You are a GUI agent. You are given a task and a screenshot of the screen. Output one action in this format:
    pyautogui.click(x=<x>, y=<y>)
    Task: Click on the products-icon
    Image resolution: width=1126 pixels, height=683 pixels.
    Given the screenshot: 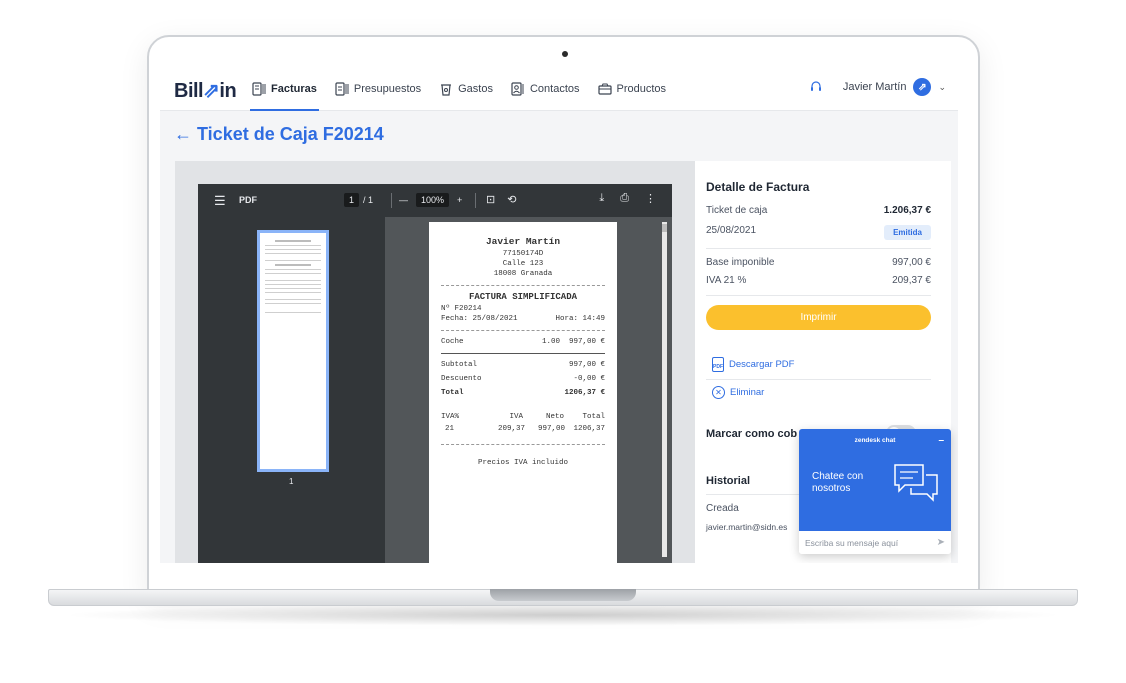 What is the action you would take?
    pyautogui.click(x=604, y=89)
    